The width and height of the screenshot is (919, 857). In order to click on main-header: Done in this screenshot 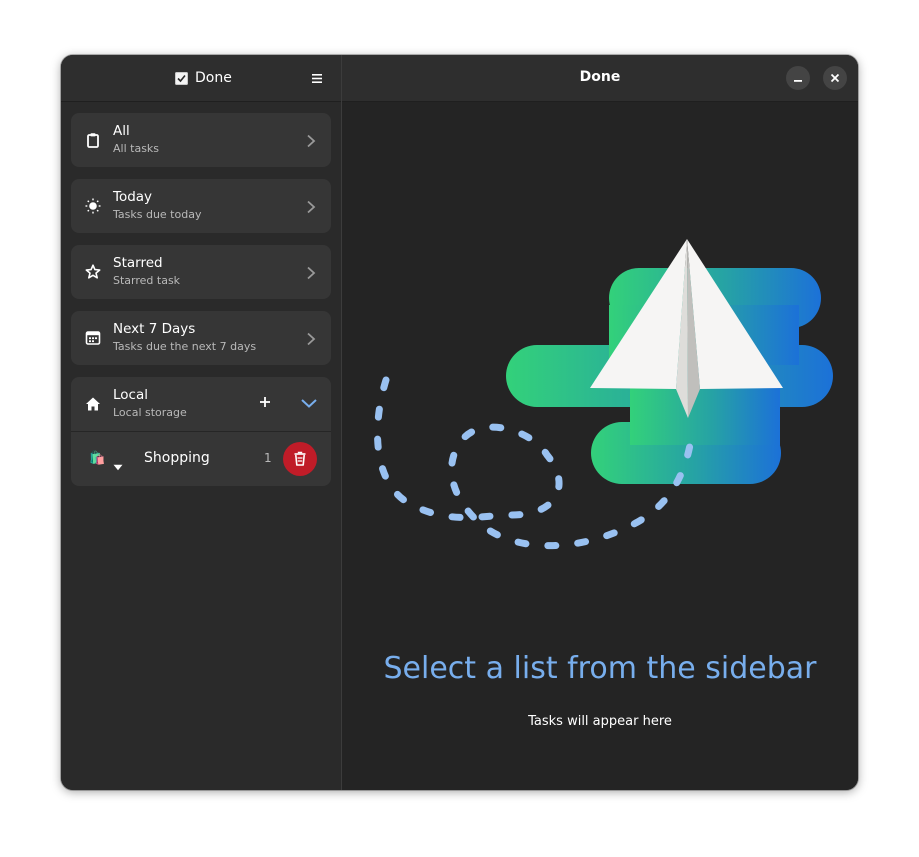, I will do `click(600, 78)`.